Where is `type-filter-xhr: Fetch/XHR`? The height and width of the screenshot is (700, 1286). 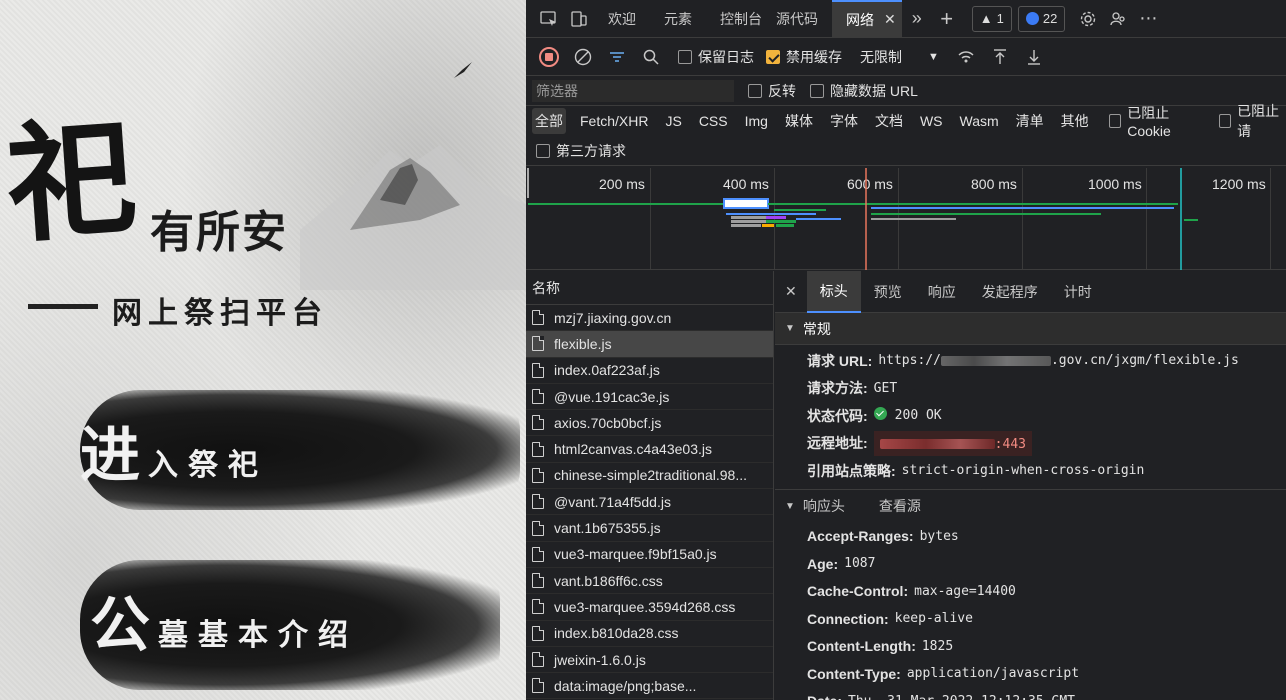
type-filter-xhr: Fetch/XHR is located at coordinates (614, 121).